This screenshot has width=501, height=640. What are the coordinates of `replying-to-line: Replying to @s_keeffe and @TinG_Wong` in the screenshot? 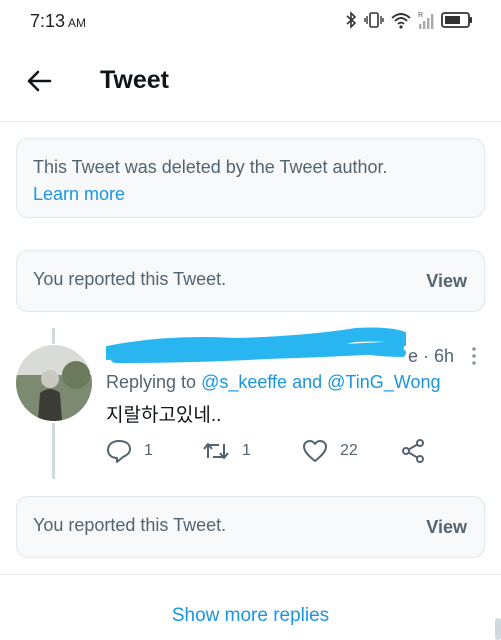 It's located at (273, 382).